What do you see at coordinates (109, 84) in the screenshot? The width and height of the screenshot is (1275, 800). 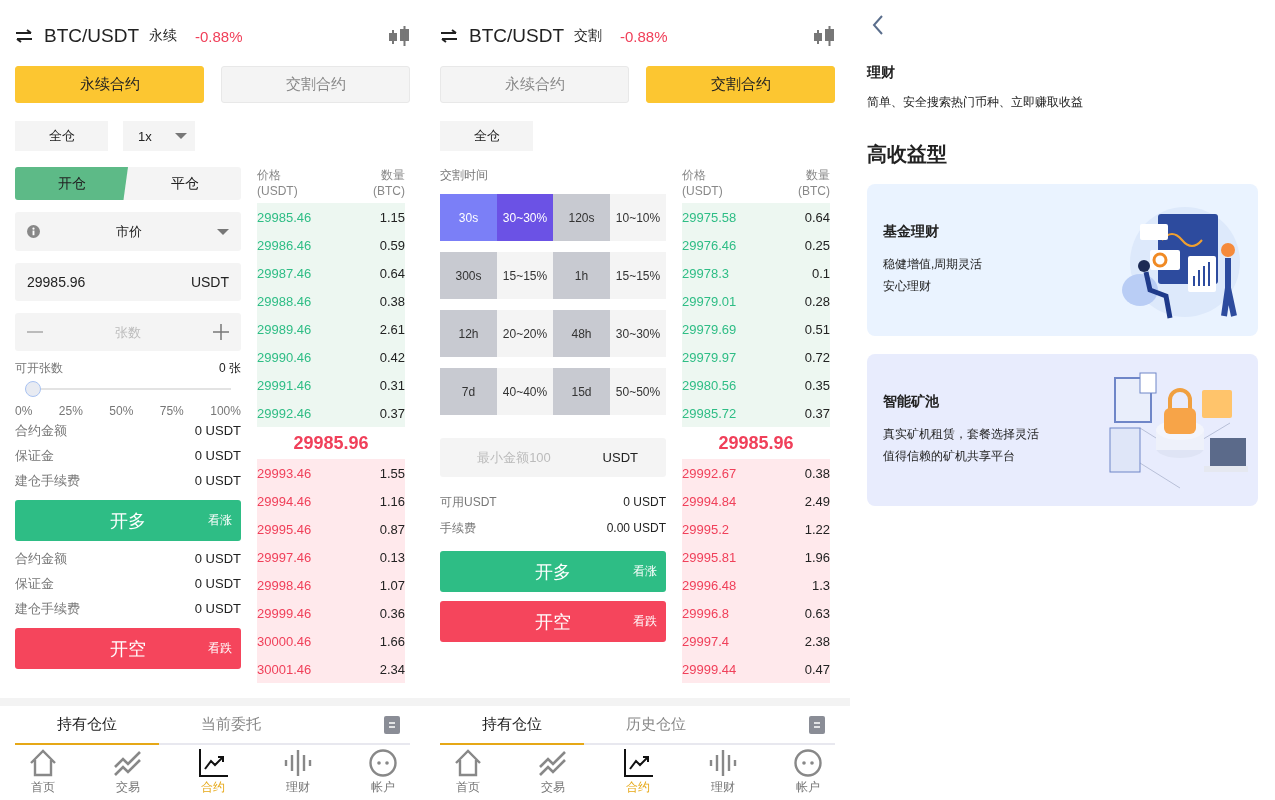 I see `contract-tab: 永续合约` at bounding box center [109, 84].